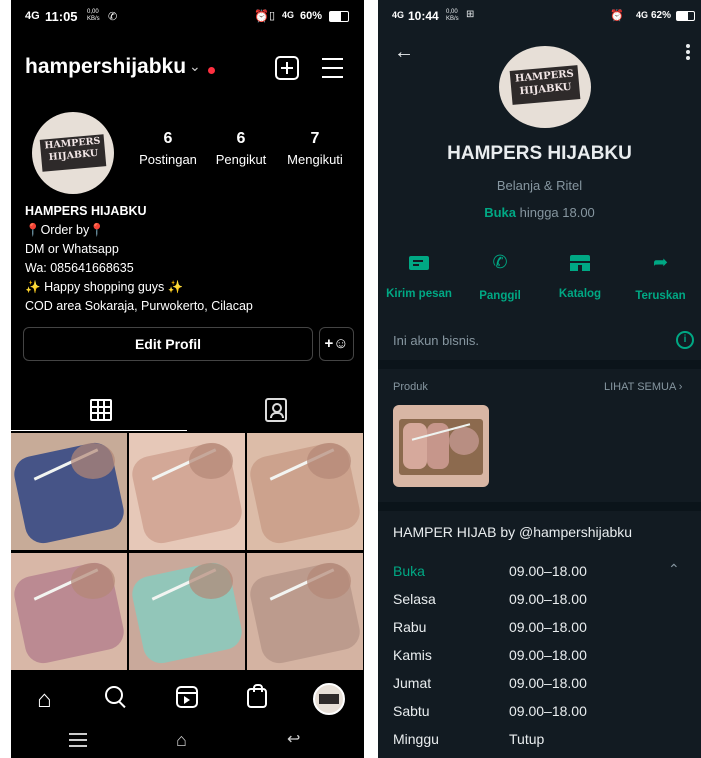 Image resolution: width=701 pixels, height=758 pixels. I want to click on bio-line-contact: DM or Whatsapp, so click(72, 249).